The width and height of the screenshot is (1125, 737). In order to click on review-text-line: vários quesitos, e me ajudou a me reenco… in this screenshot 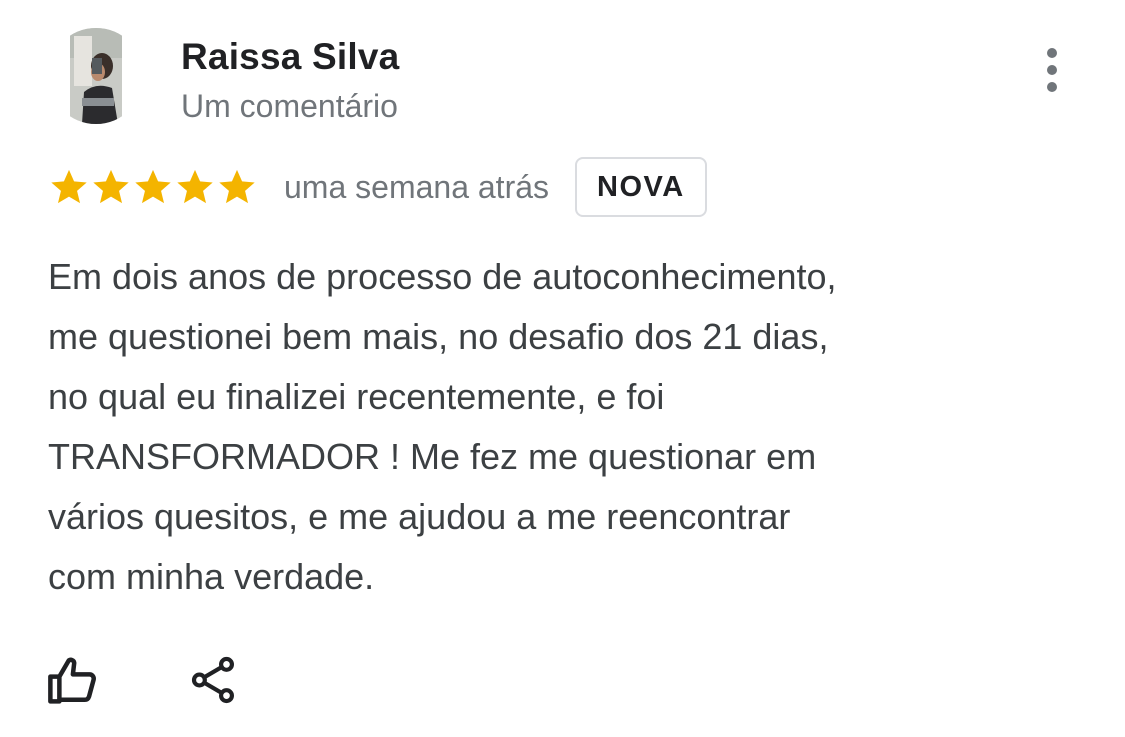, I will do `click(419, 516)`.